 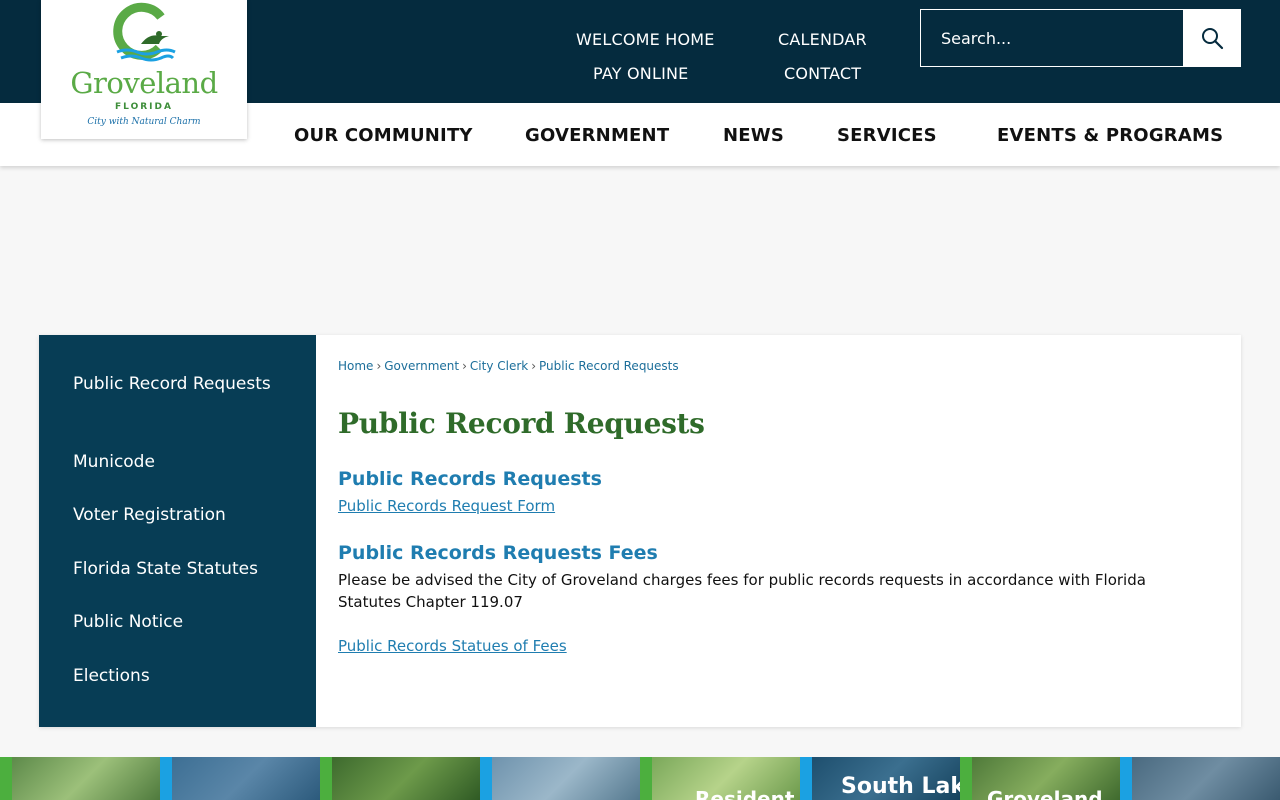 I want to click on logo-subtitle: FLORIDA, so click(x=144, y=107).